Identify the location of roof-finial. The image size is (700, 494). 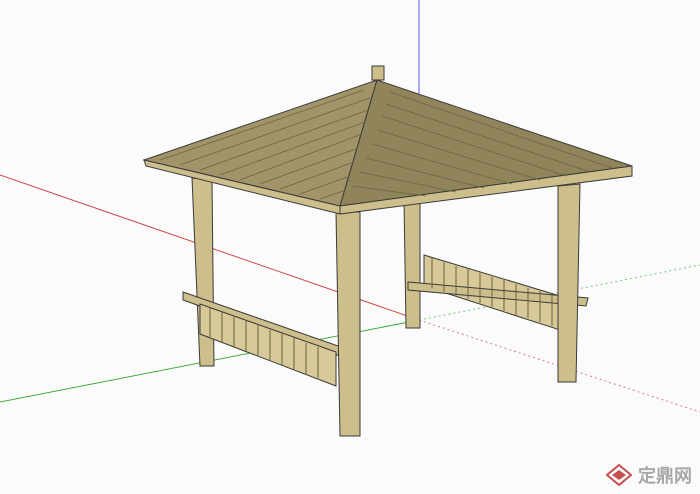
(378, 73).